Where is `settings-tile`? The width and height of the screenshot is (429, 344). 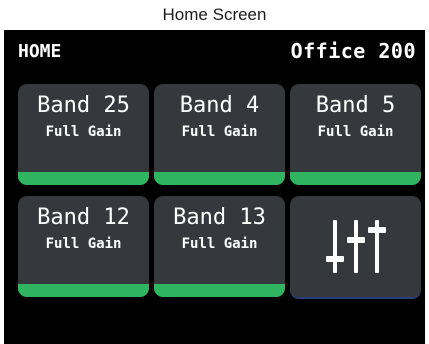 settings-tile is located at coordinates (355, 247).